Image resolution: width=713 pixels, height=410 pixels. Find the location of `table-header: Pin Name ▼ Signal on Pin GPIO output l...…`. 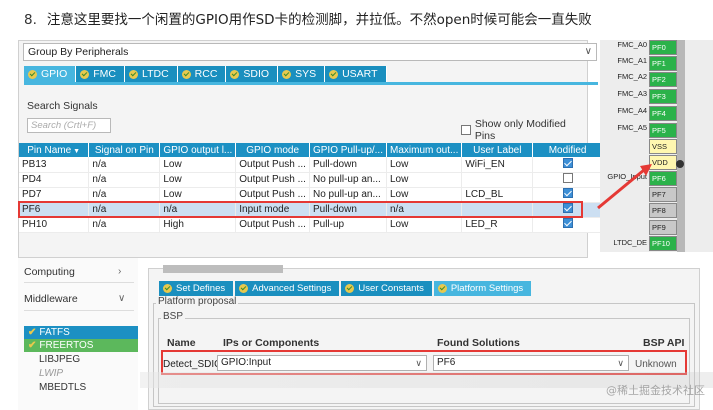

table-header: Pin Name ▼ Signal on Pin GPIO output l...… is located at coordinates (311, 150).